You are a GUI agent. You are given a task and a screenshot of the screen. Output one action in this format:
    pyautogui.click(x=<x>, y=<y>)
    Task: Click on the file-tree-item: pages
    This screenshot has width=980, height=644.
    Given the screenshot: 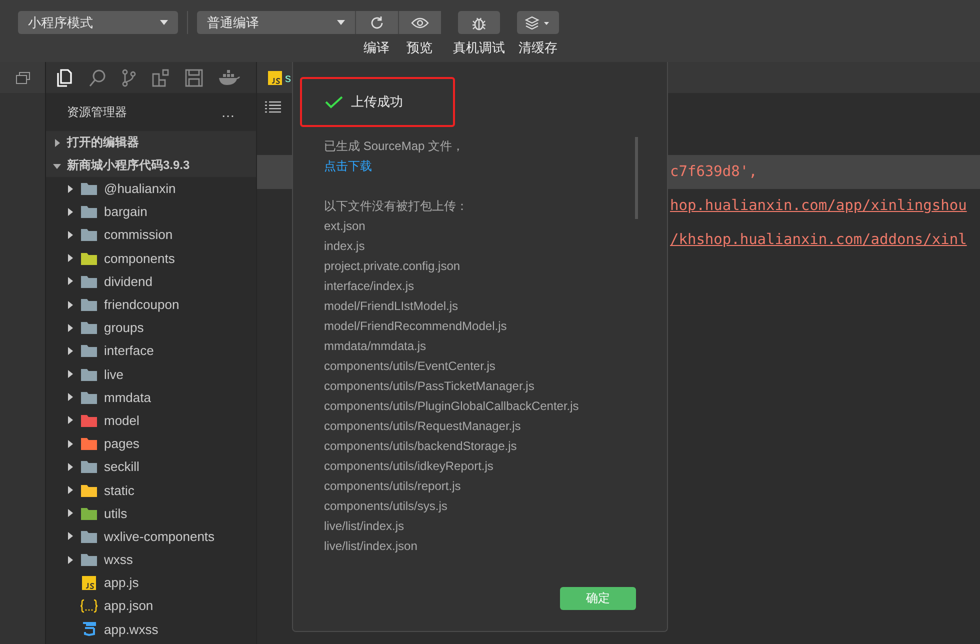 What is the action you would take?
    pyautogui.click(x=151, y=444)
    